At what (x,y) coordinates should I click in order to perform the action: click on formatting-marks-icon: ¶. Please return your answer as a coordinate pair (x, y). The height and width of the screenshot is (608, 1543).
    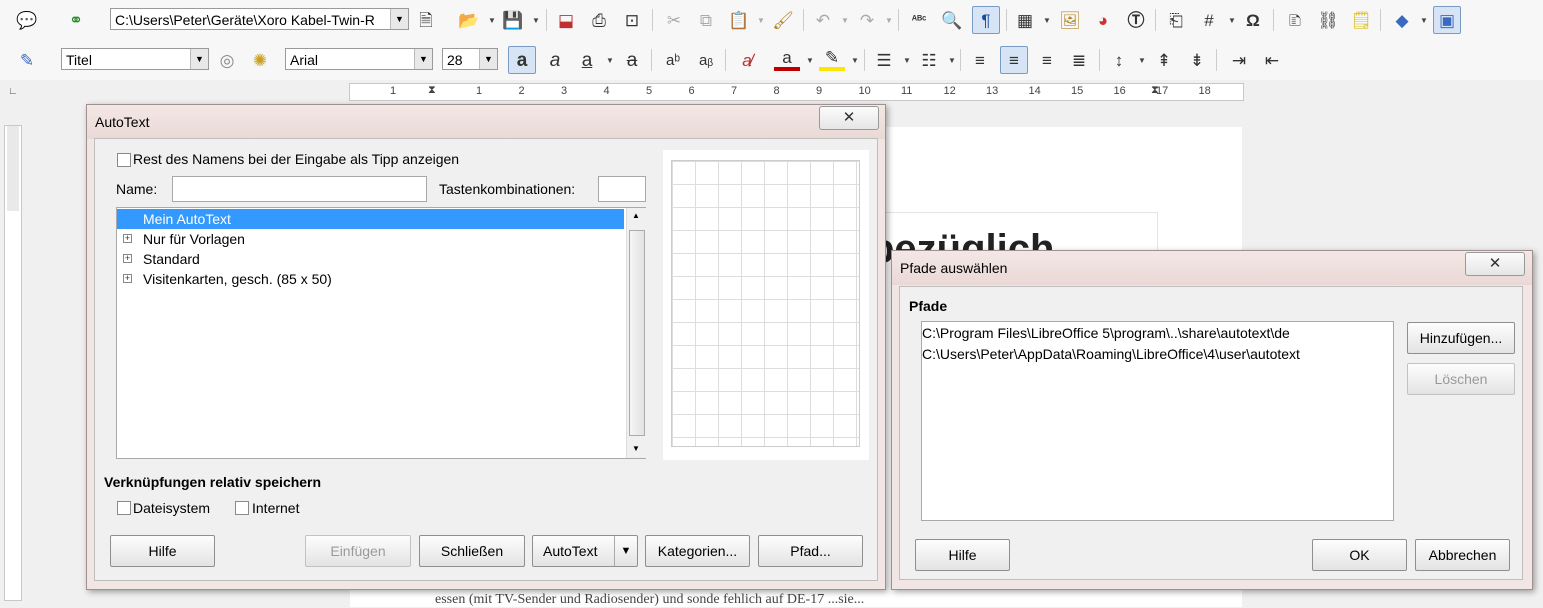
    Looking at the image, I should click on (986, 20).